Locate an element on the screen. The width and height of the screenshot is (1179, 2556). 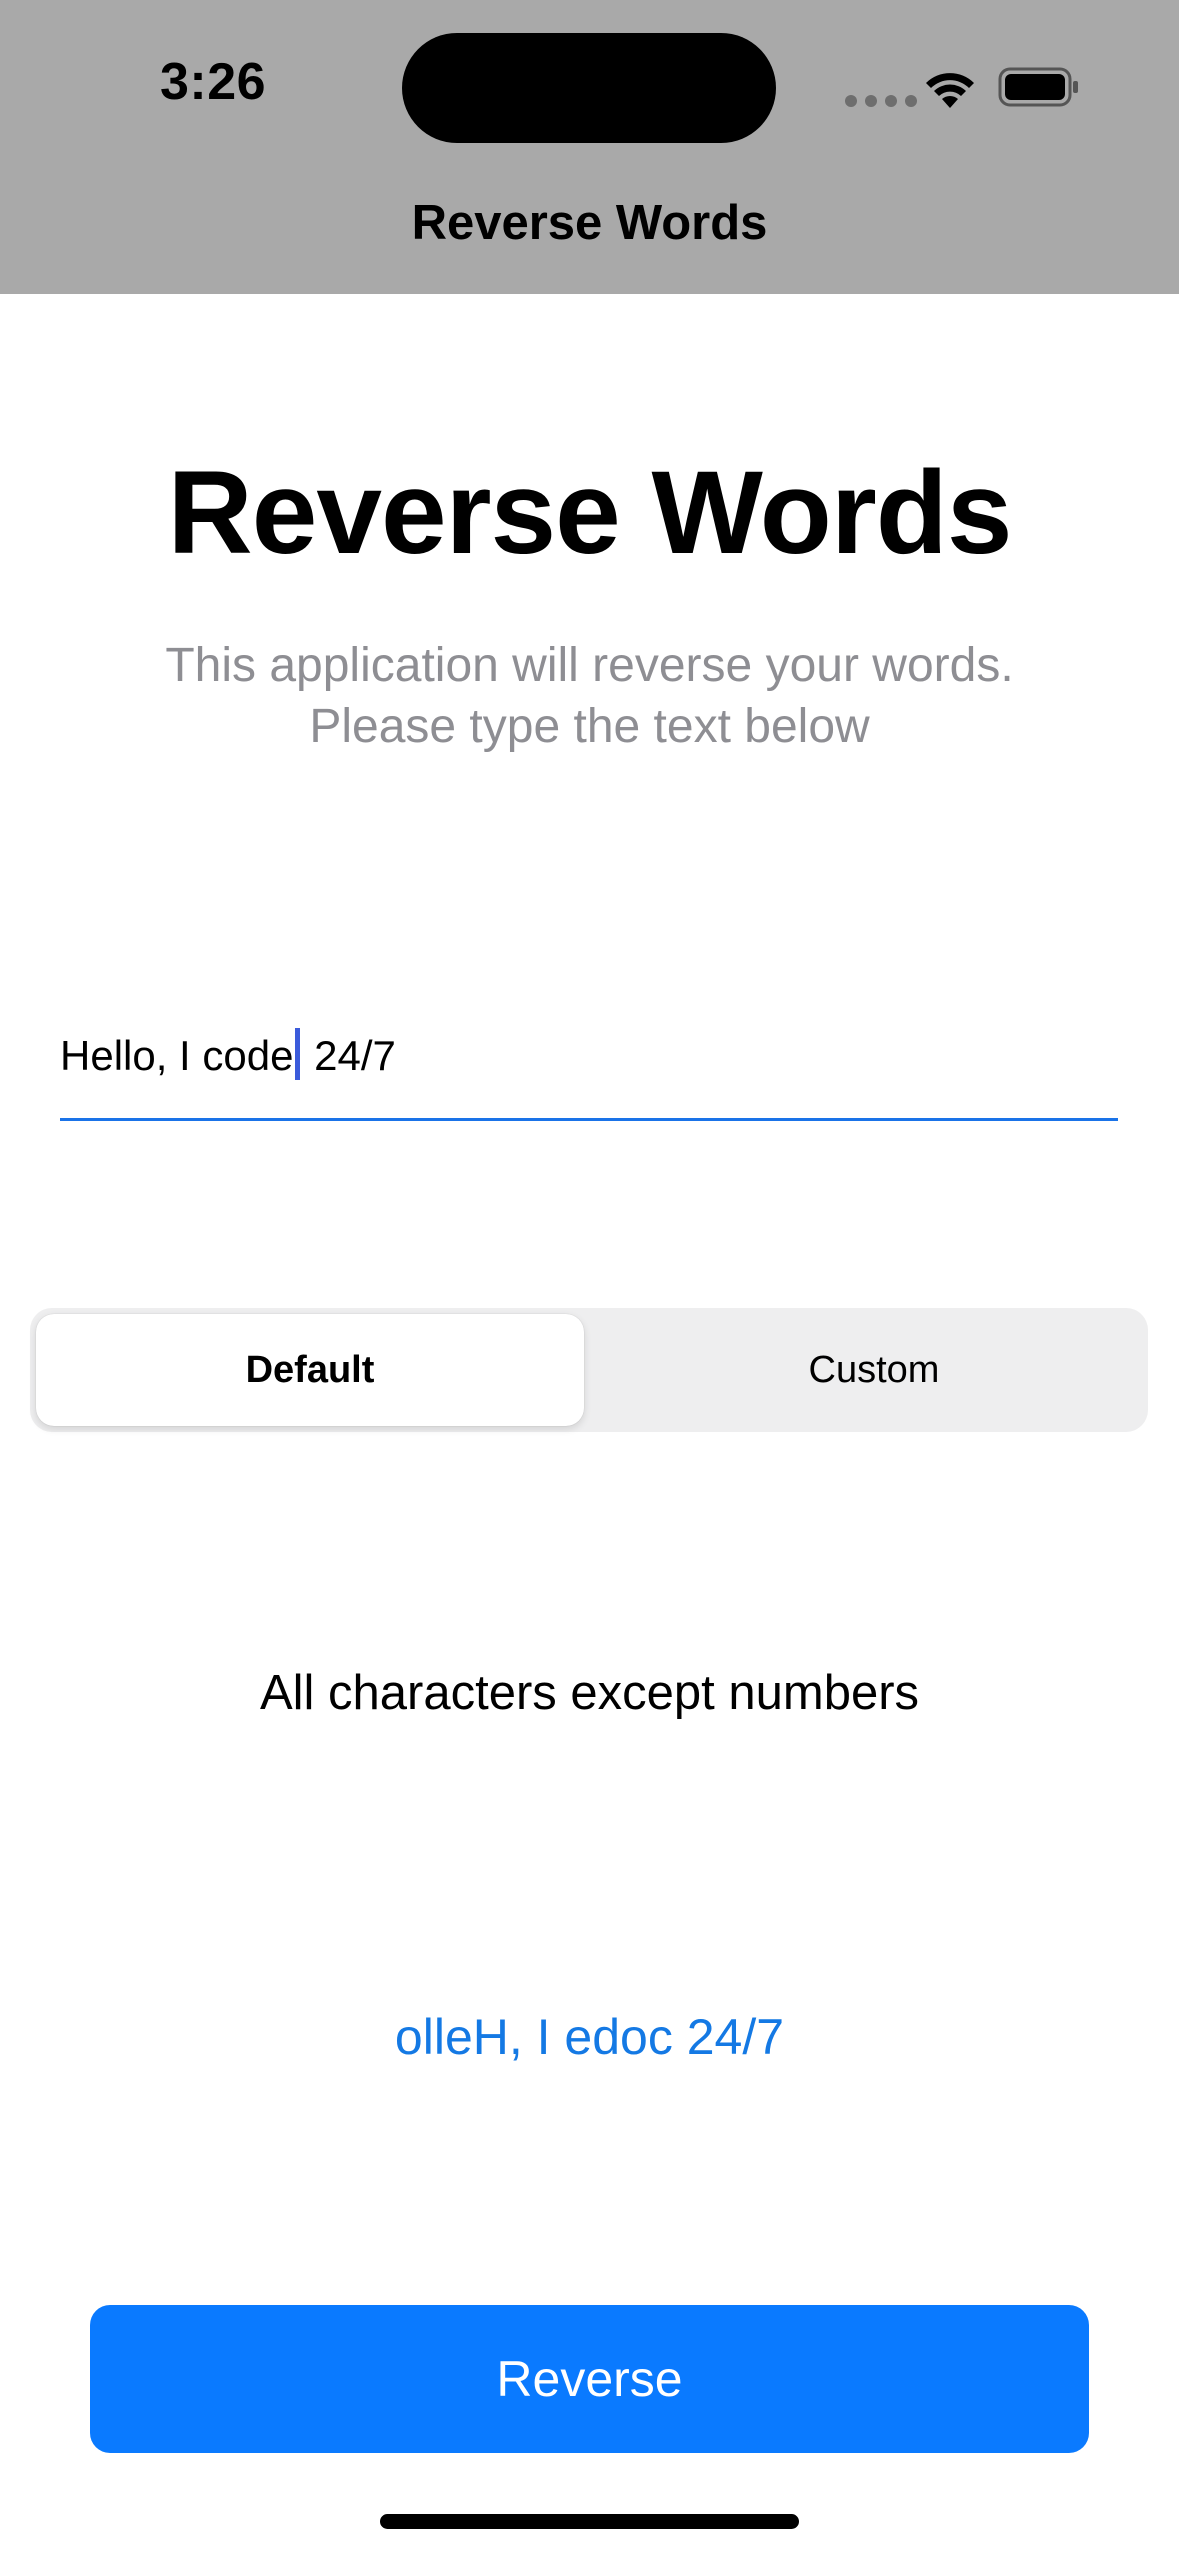
battery-icon is located at coordinates (1038, 87).